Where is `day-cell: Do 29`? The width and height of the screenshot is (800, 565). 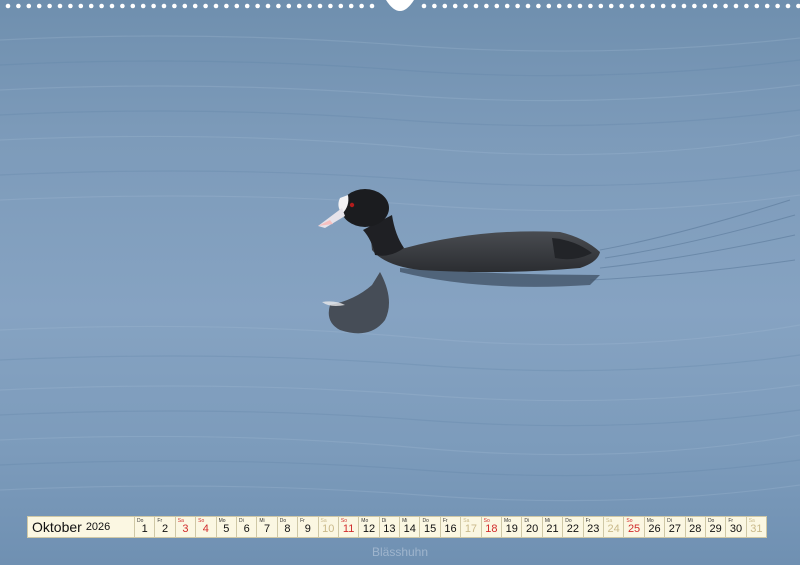 day-cell: Do 29 is located at coordinates (716, 527).